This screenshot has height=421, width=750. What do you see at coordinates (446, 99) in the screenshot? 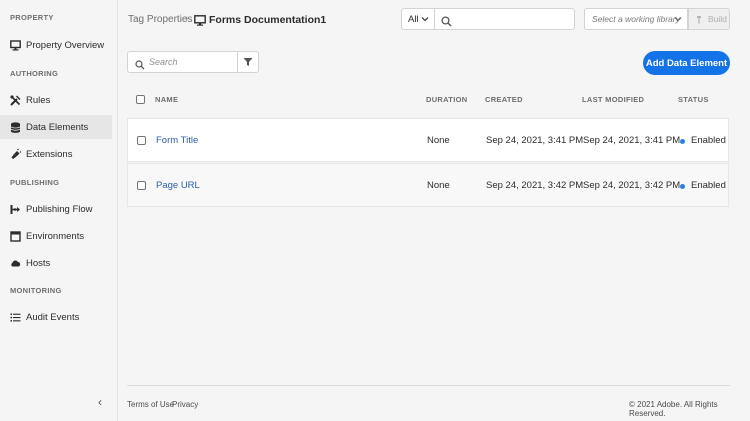
I see `column-header-duration: DURATION` at bounding box center [446, 99].